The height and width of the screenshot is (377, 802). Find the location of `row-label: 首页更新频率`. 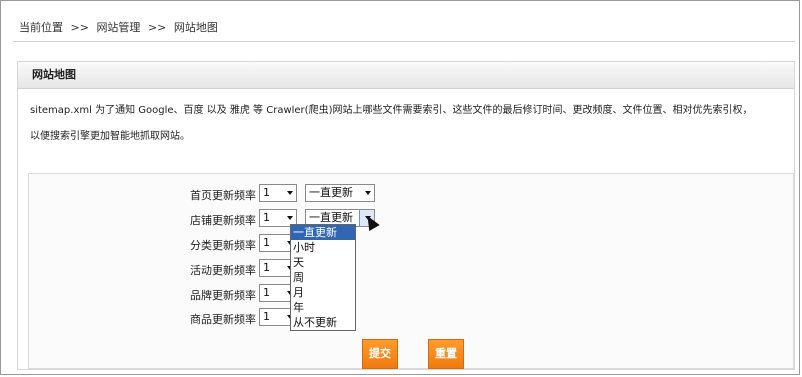

row-label: 首页更新频率 is located at coordinates (223, 195).